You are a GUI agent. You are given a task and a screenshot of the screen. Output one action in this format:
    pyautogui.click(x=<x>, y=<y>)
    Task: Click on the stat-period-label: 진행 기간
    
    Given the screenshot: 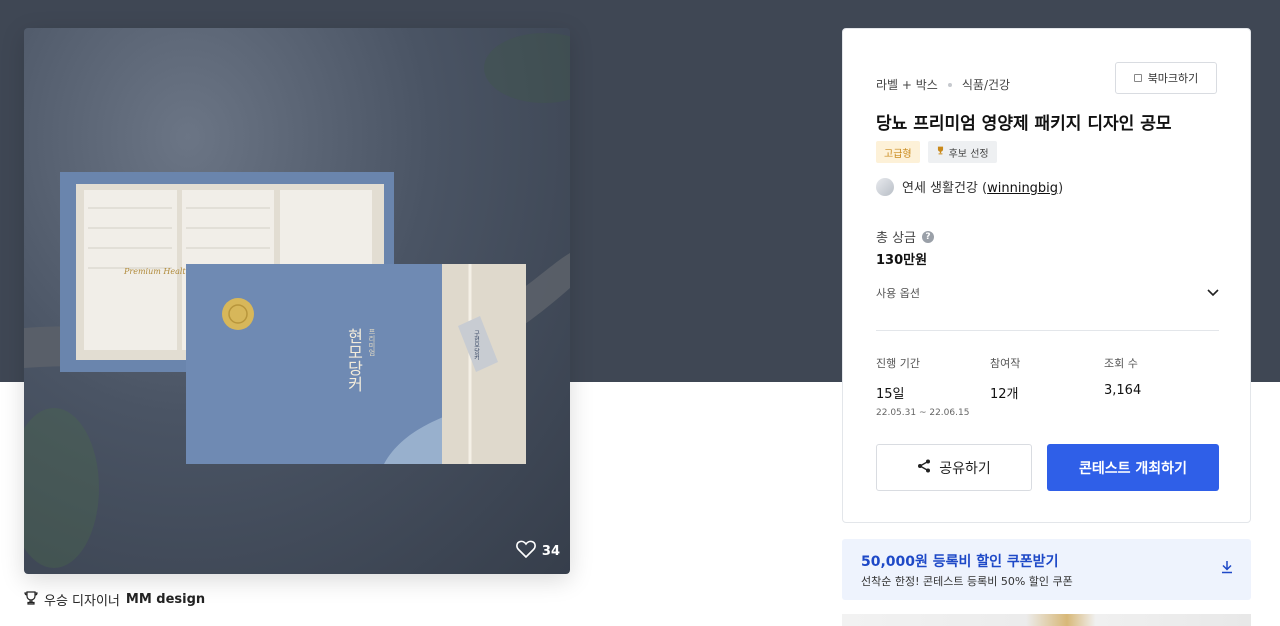 What is the action you would take?
    pyautogui.click(x=898, y=363)
    